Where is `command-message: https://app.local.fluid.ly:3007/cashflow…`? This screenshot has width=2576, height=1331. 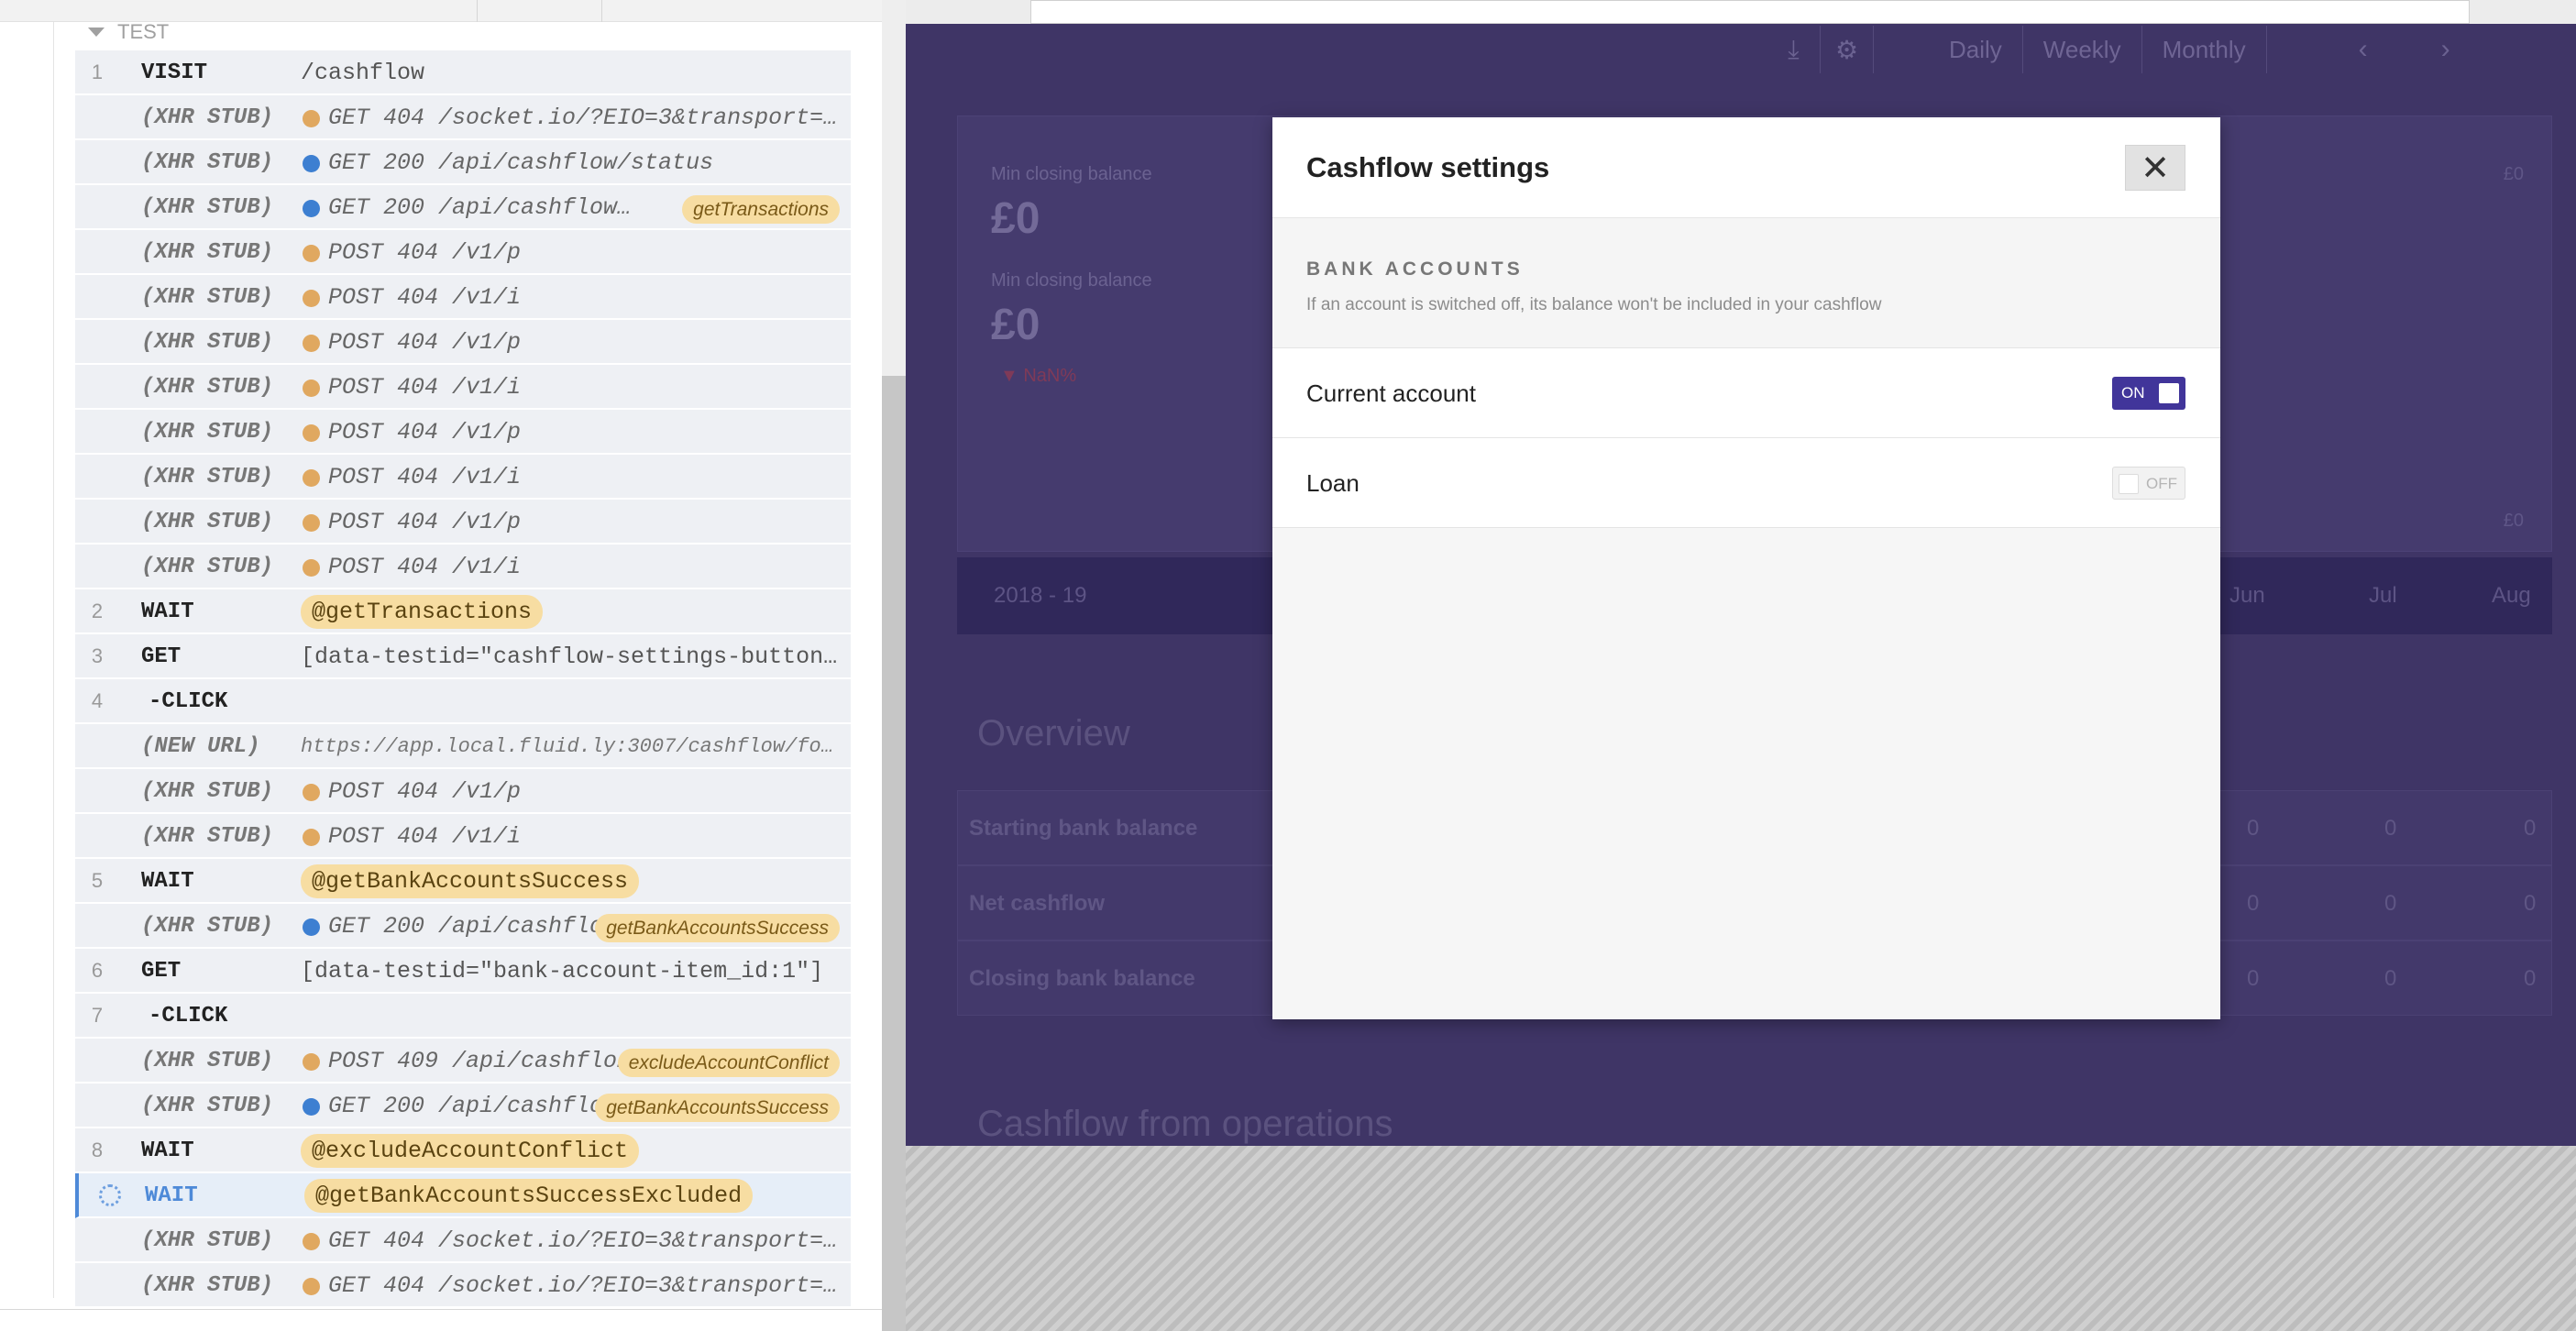 command-message: https://app.local.fluid.ly:3007/cashflow… is located at coordinates (572, 746).